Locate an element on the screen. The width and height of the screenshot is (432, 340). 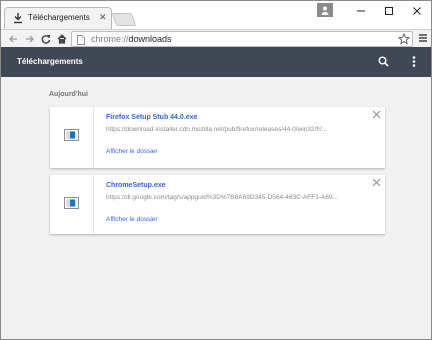
window-controls is located at coordinates (374, 11).